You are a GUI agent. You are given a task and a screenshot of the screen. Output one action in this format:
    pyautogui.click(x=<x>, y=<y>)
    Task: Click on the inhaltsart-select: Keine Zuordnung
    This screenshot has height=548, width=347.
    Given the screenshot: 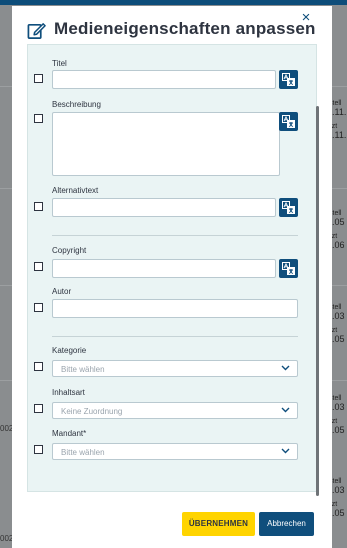 What is the action you would take?
    pyautogui.click(x=175, y=410)
    